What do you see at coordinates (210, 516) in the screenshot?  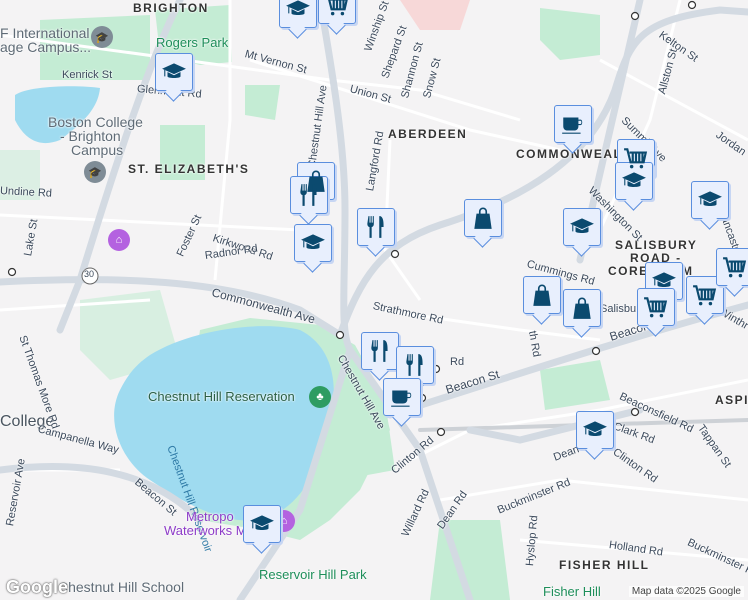 I see `museum-label: Metropo` at bounding box center [210, 516].